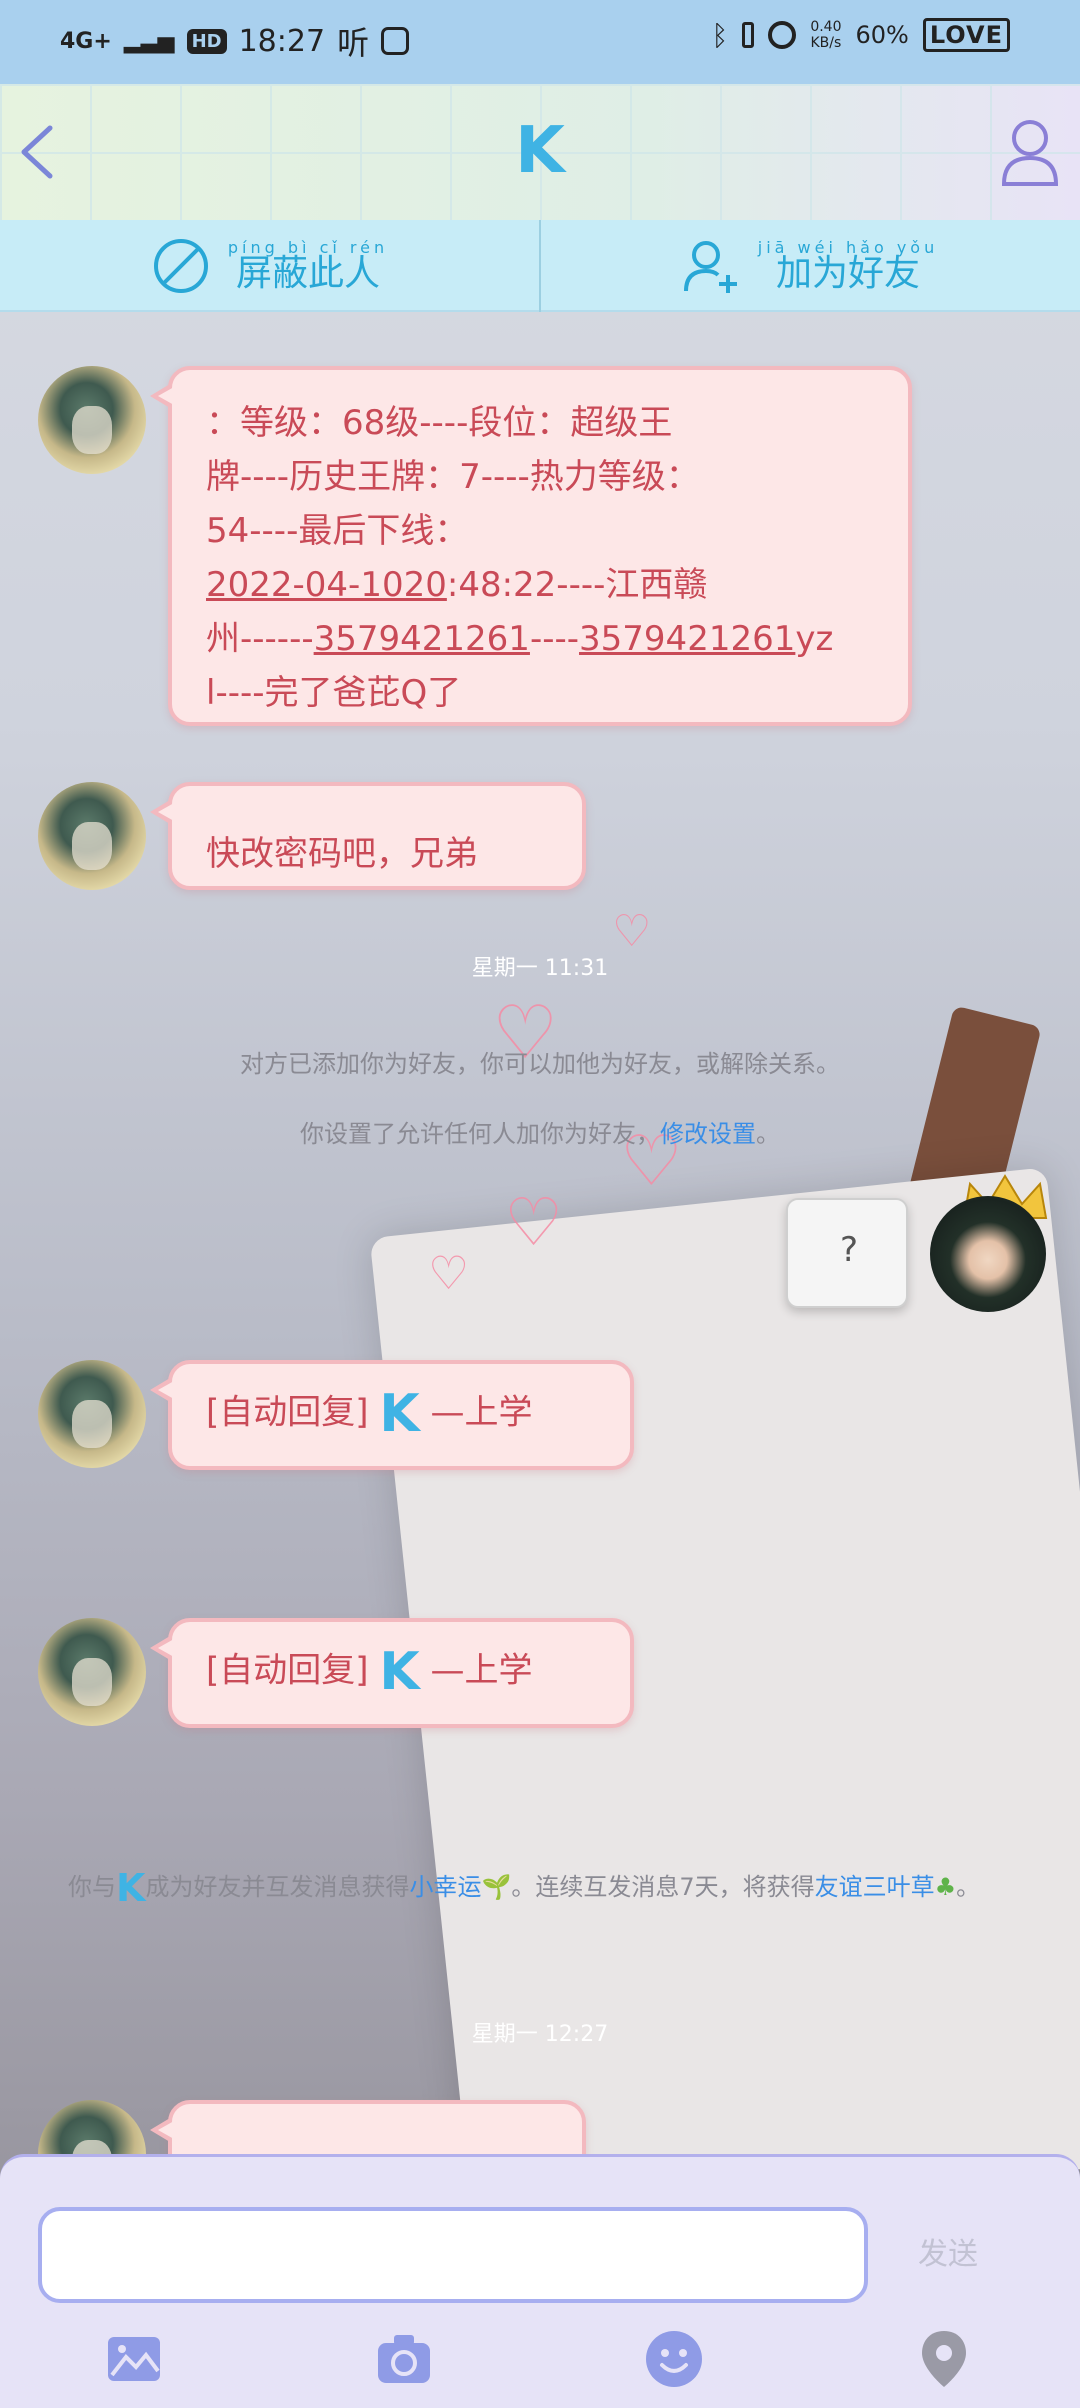 This screenshot has height=2408, width=1080. What do you see at coordinates (86, 41) in the screenshot?
I see `network-indicator: 4G+` at bounding box center [86, 41].